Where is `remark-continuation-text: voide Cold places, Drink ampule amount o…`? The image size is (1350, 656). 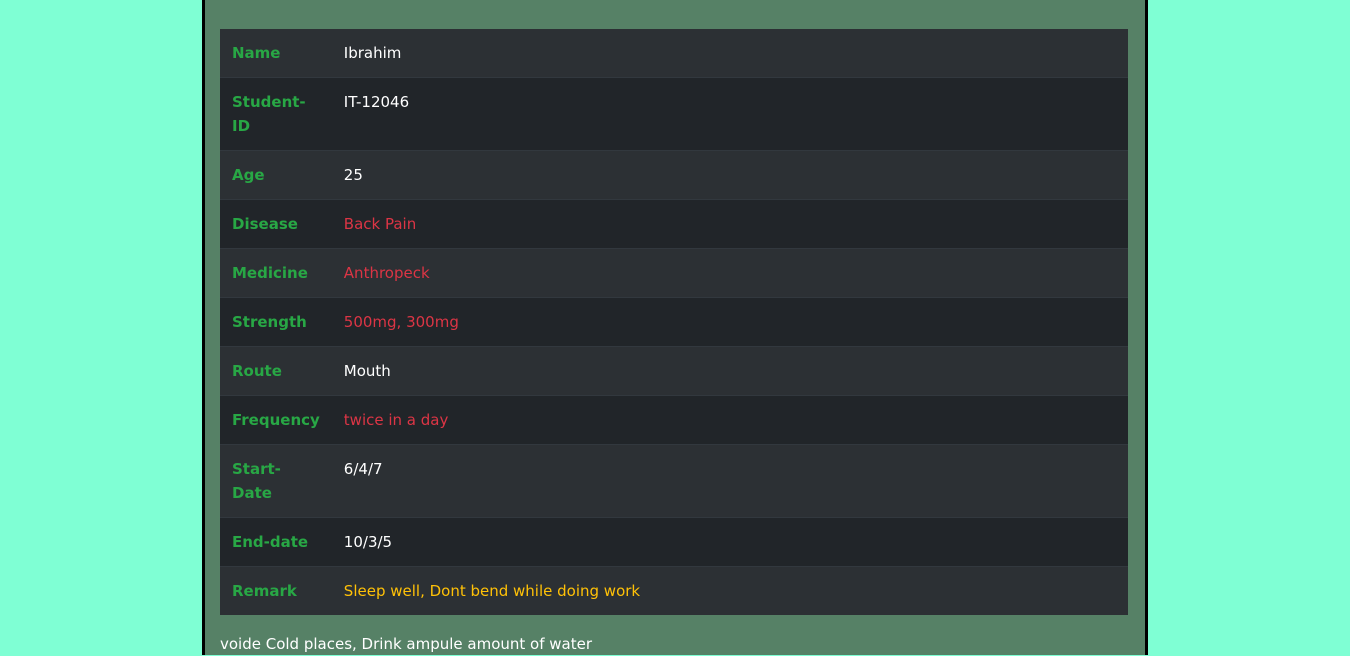 remark-continuation-text: voide Cold places, Drink ampule amount o… is located at coordinates (406, 644).